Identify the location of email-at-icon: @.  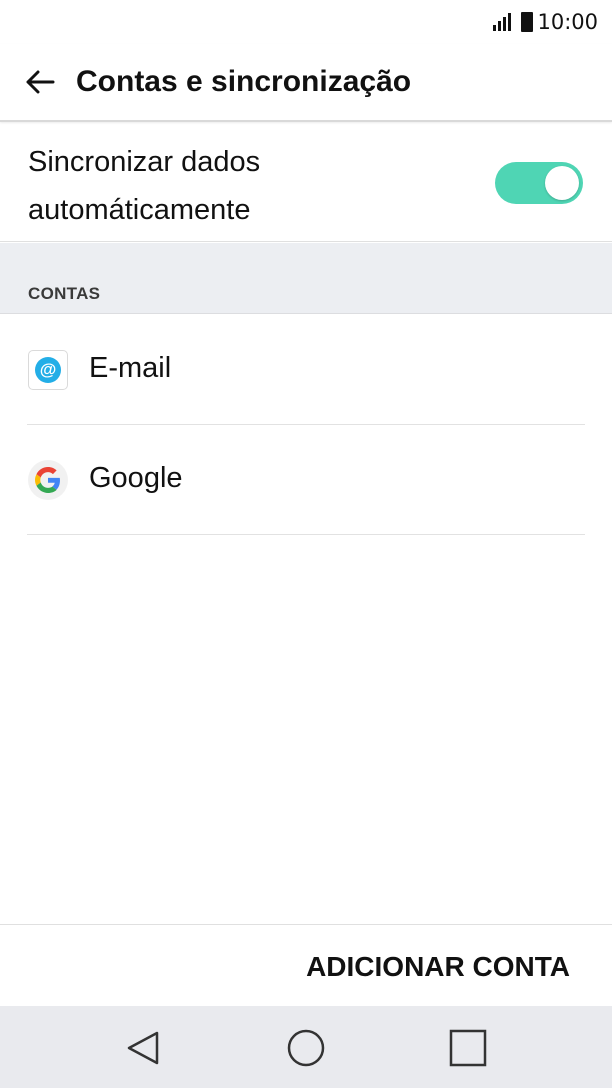
(48, 370).